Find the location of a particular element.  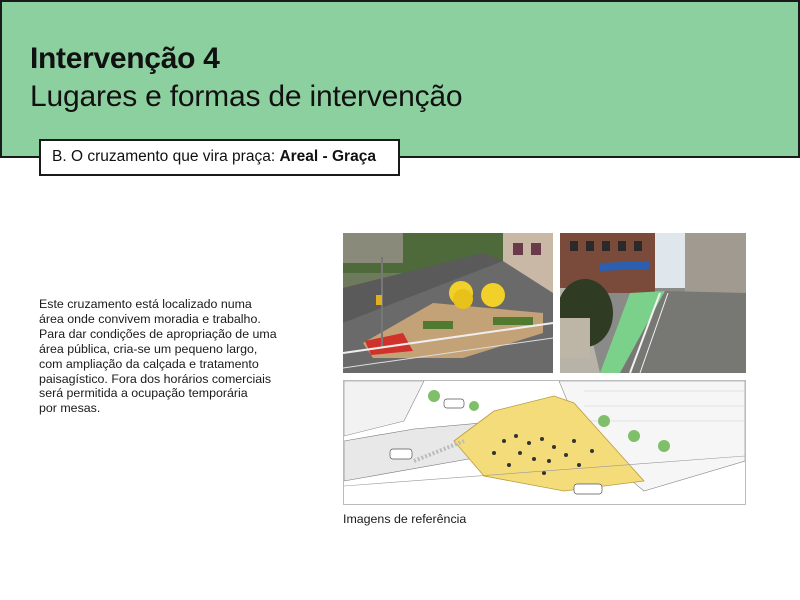

page-subtitle: Lugares e formas de intervenção is located at coordinates (246, 96).